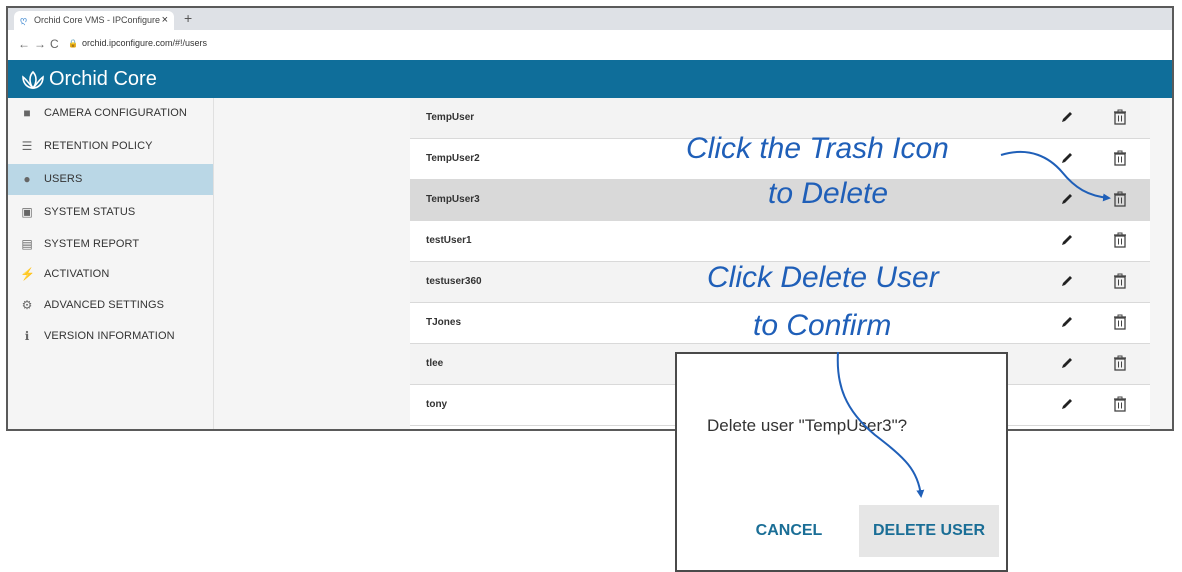 Image resolution: width=1182 pixels, height=572 pixels. I want to click on status-icon: ▣, so click(27, 212).